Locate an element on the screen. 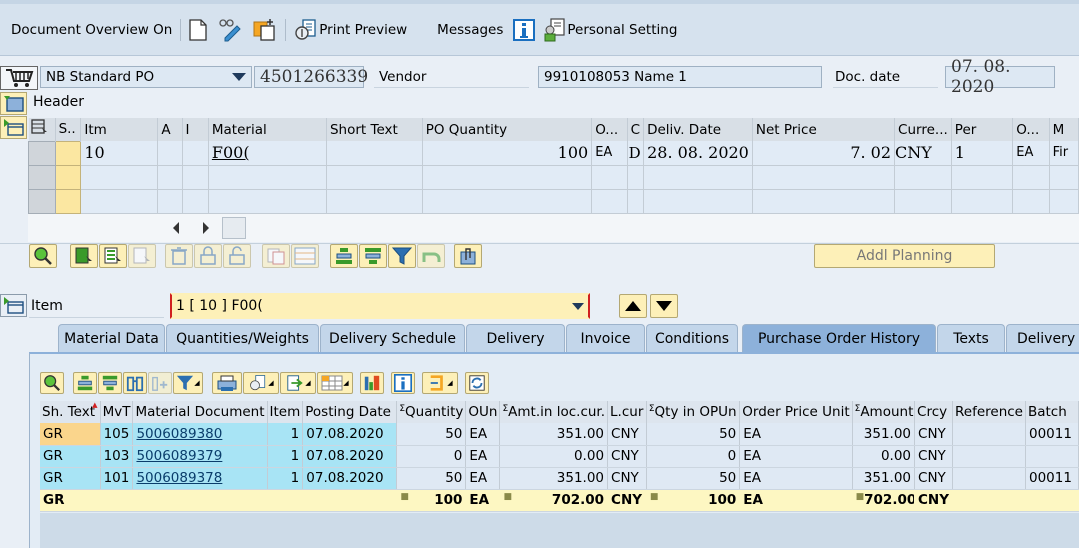 The height and width of the screenshot is (548, 1079). col-material-document: Material Document is located at coordinates (200, 412).